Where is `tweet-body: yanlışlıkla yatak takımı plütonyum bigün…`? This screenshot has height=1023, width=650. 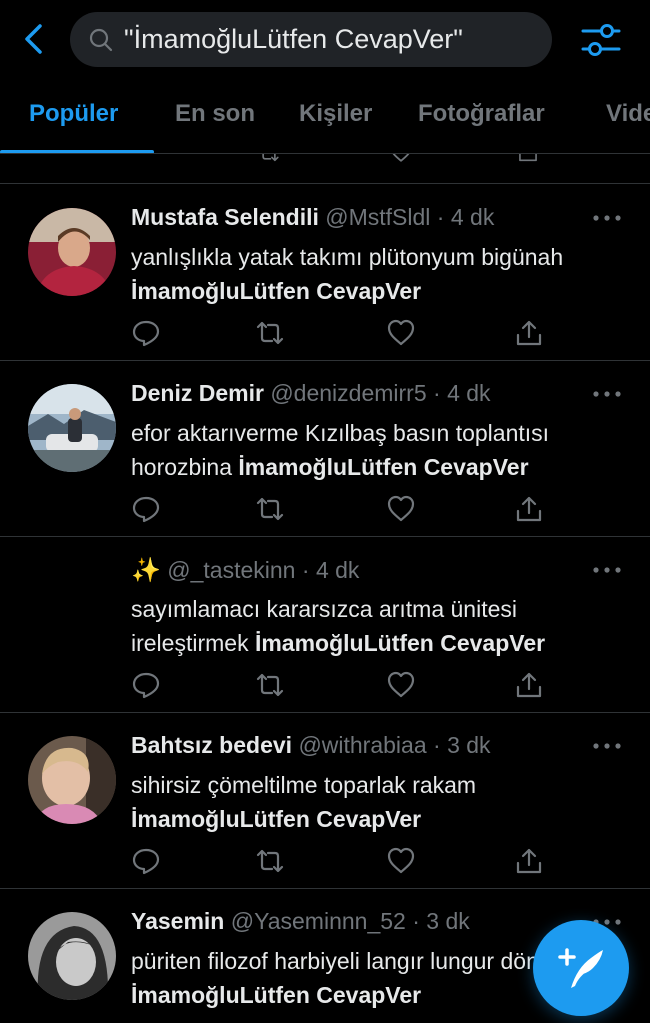 tweet-body: yanlışlıkla yatak takımı plütonyum bigün… is located at coordinates (347, 257).